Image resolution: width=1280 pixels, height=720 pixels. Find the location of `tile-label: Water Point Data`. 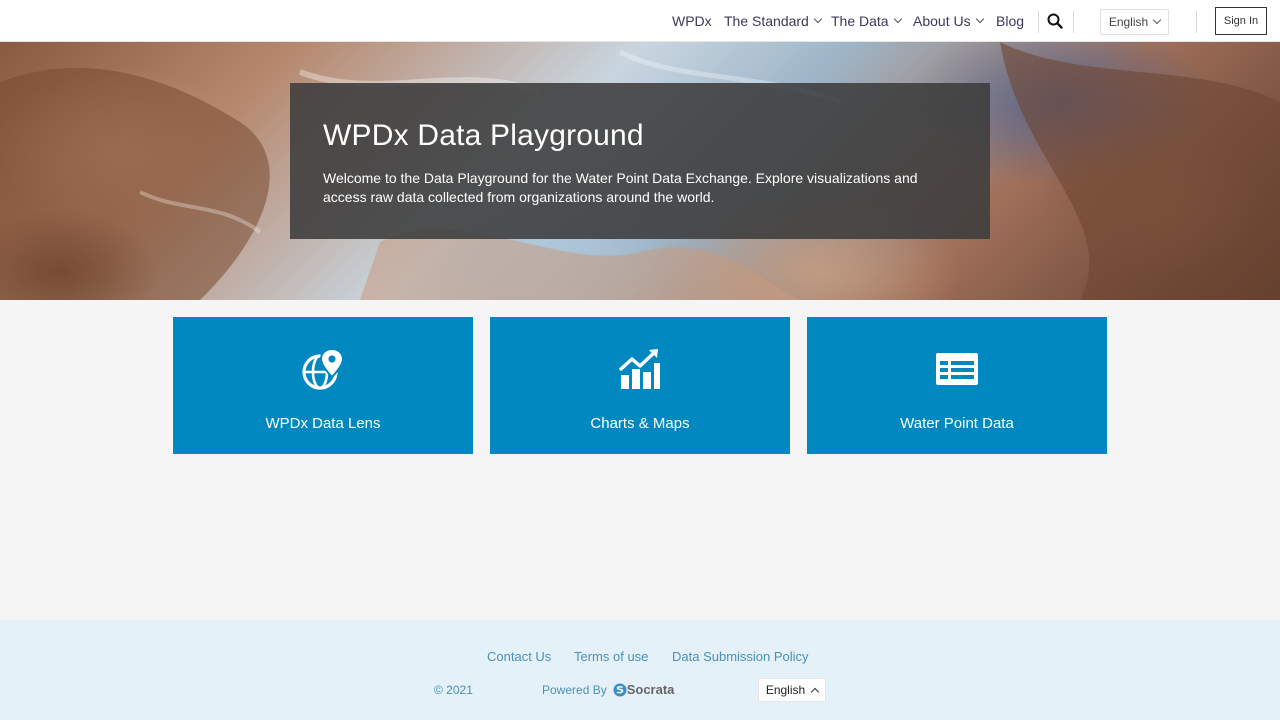

tile-label: Water Point Data is located at coordinates (957, 423).